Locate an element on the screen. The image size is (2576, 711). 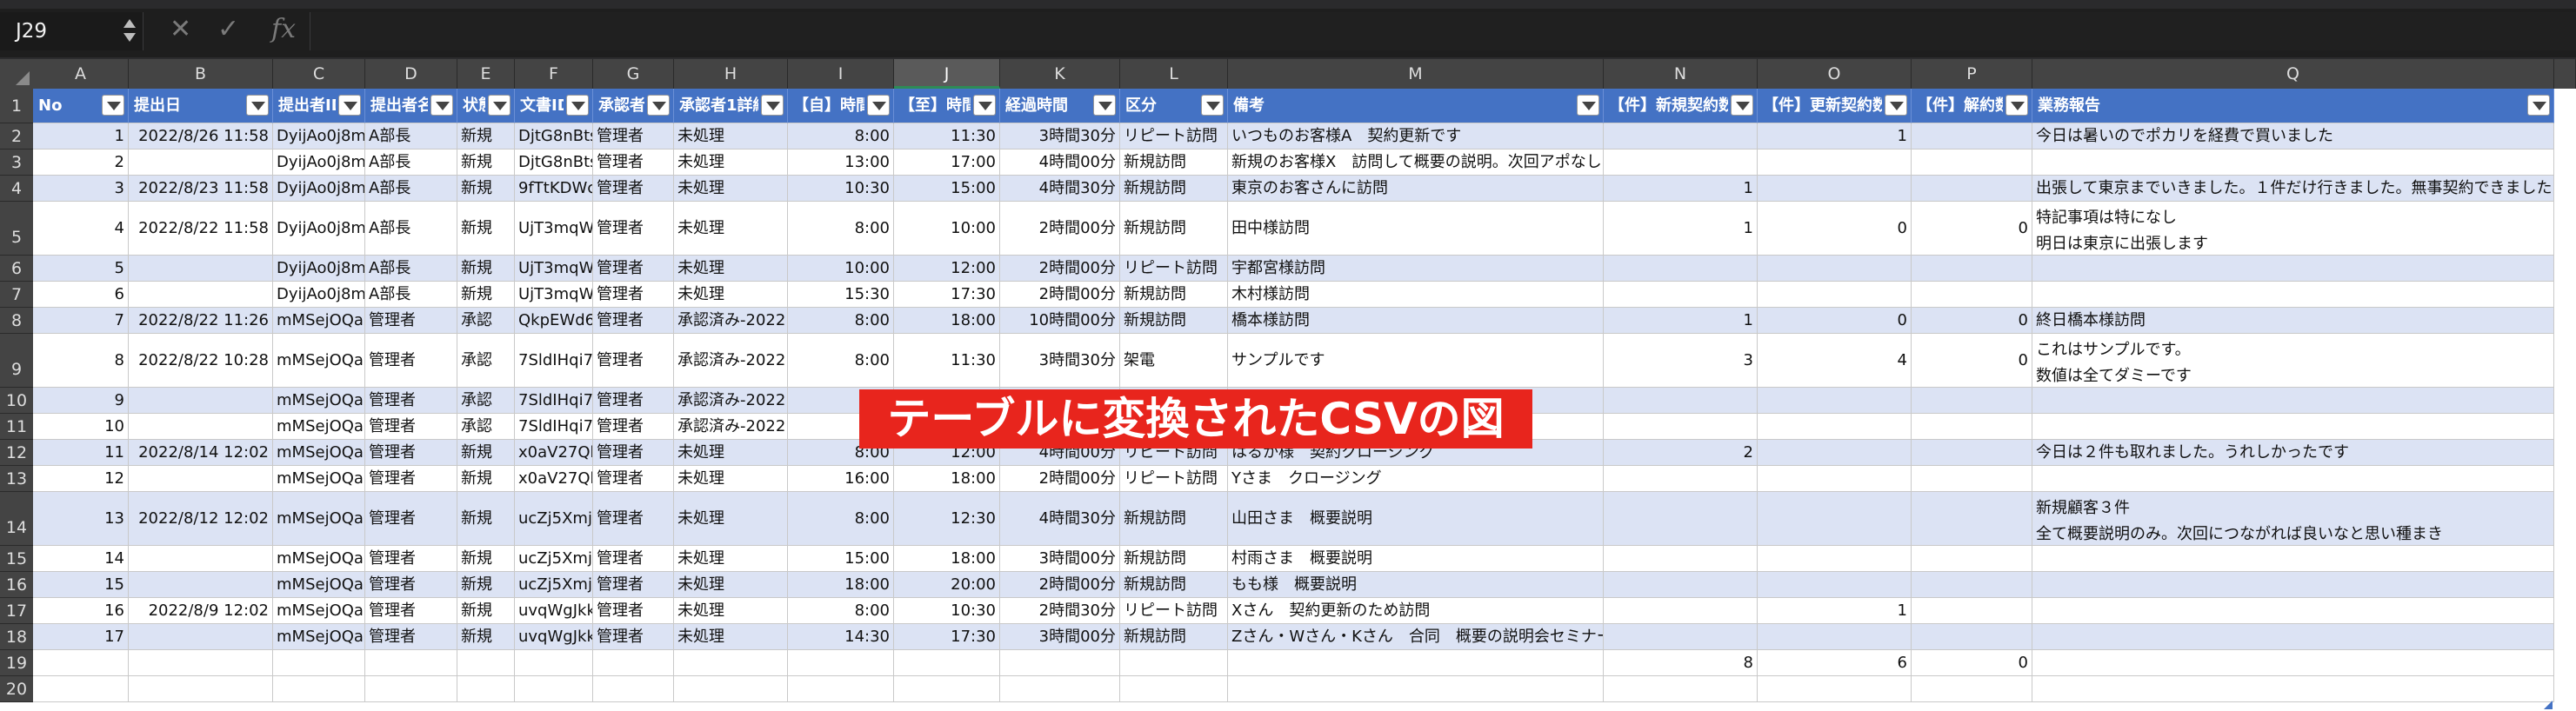
table-cell: 10:00 is located at coordinates (841, 269).